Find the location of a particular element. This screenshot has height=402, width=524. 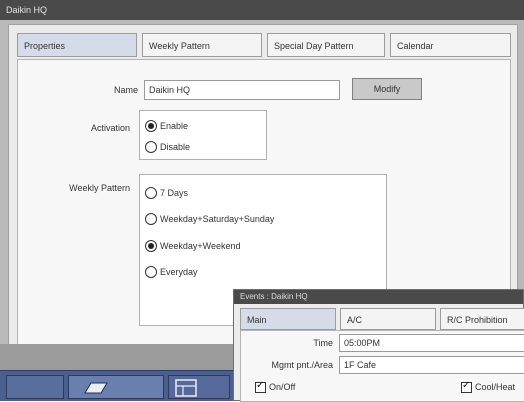

radio-7-days: 7 Days is located at coordinates (166, 193).